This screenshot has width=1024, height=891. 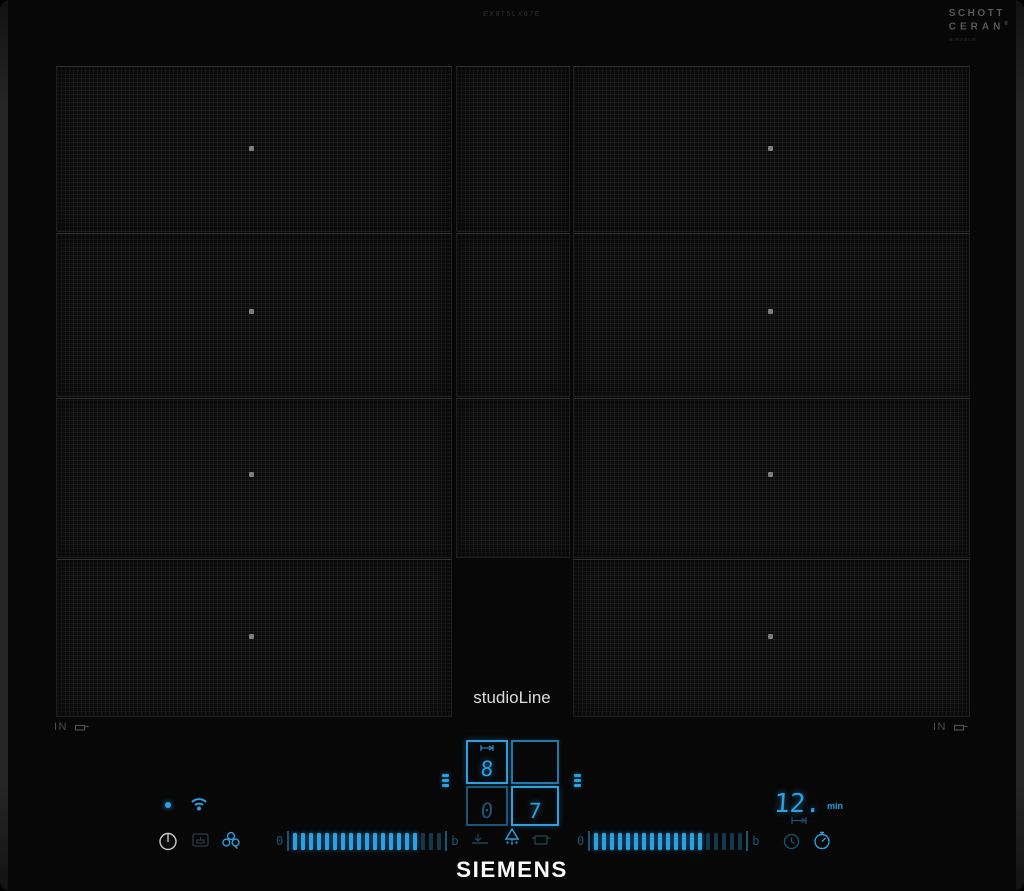 What do you see at coordinates (771, 315) in the screenshot?
I see `flex-zone-right-mid-rear` at bounding box center [771, 315].